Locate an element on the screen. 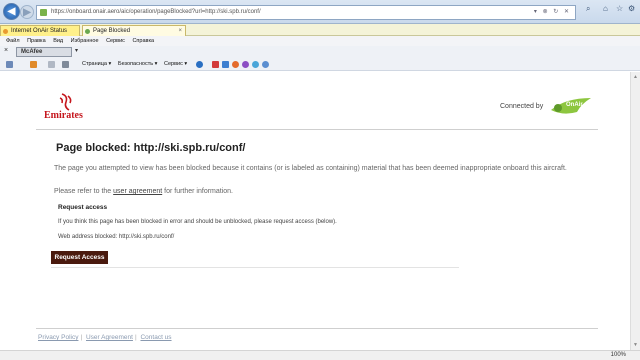 The image size is (640, 360). user-agreement-link: user agreement is located at coordinates (137, 191).